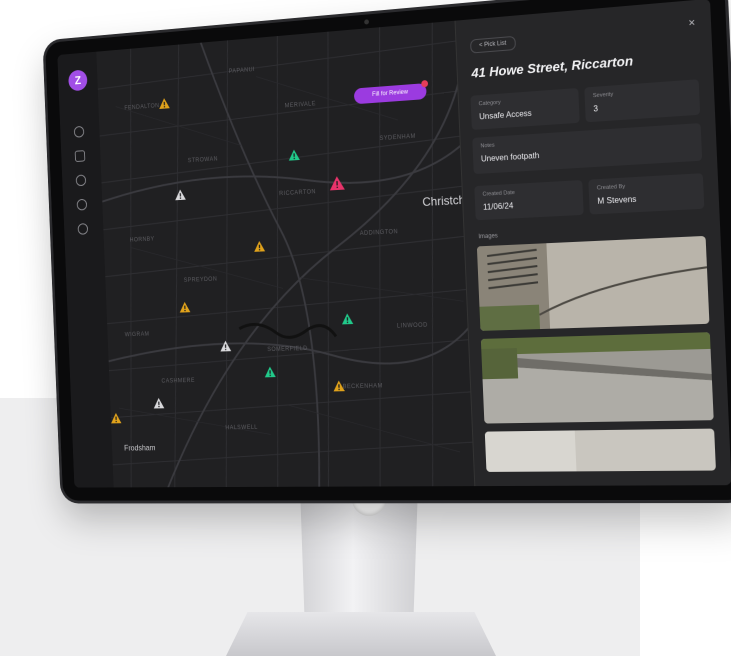  What do you see at coordinates (596, 109) in the screenshot?
I see `severity-value: 3` at bounding box center [596, 109].